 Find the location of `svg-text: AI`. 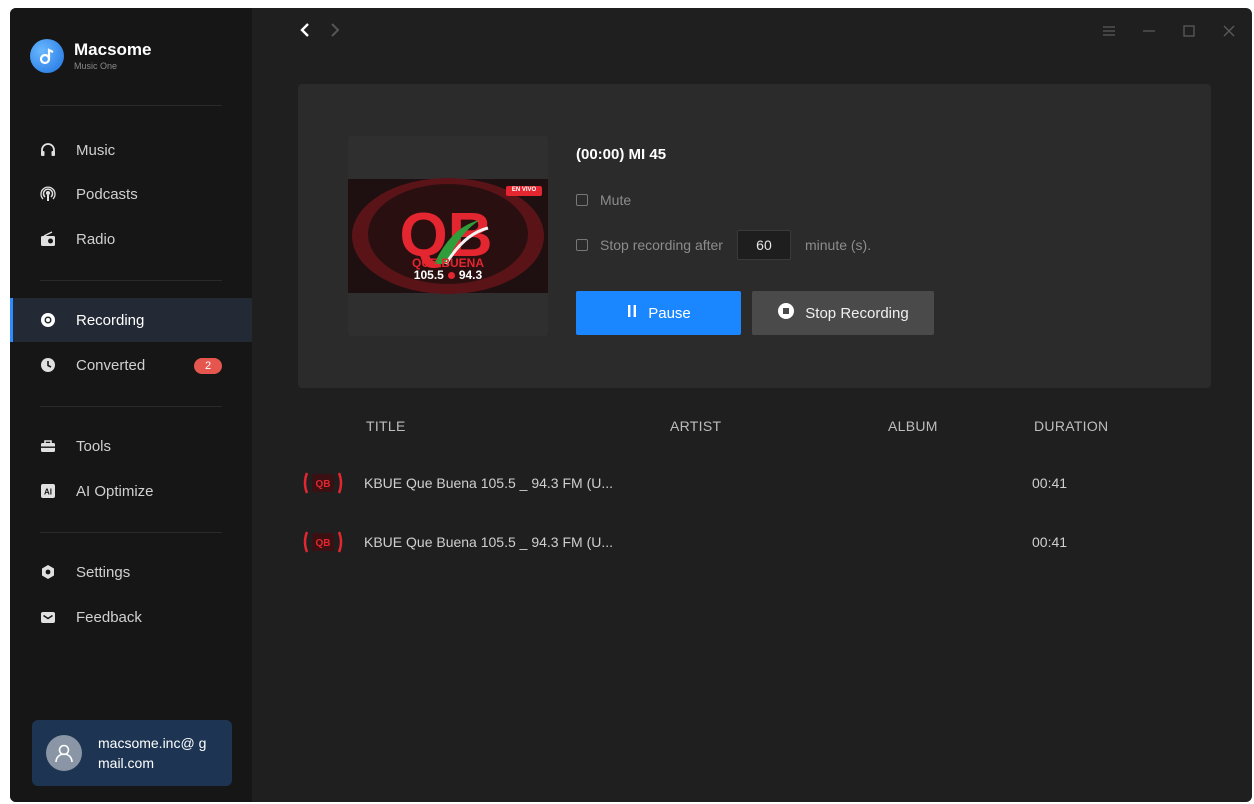

svg-text: AI is located at coordinates (48, 492).